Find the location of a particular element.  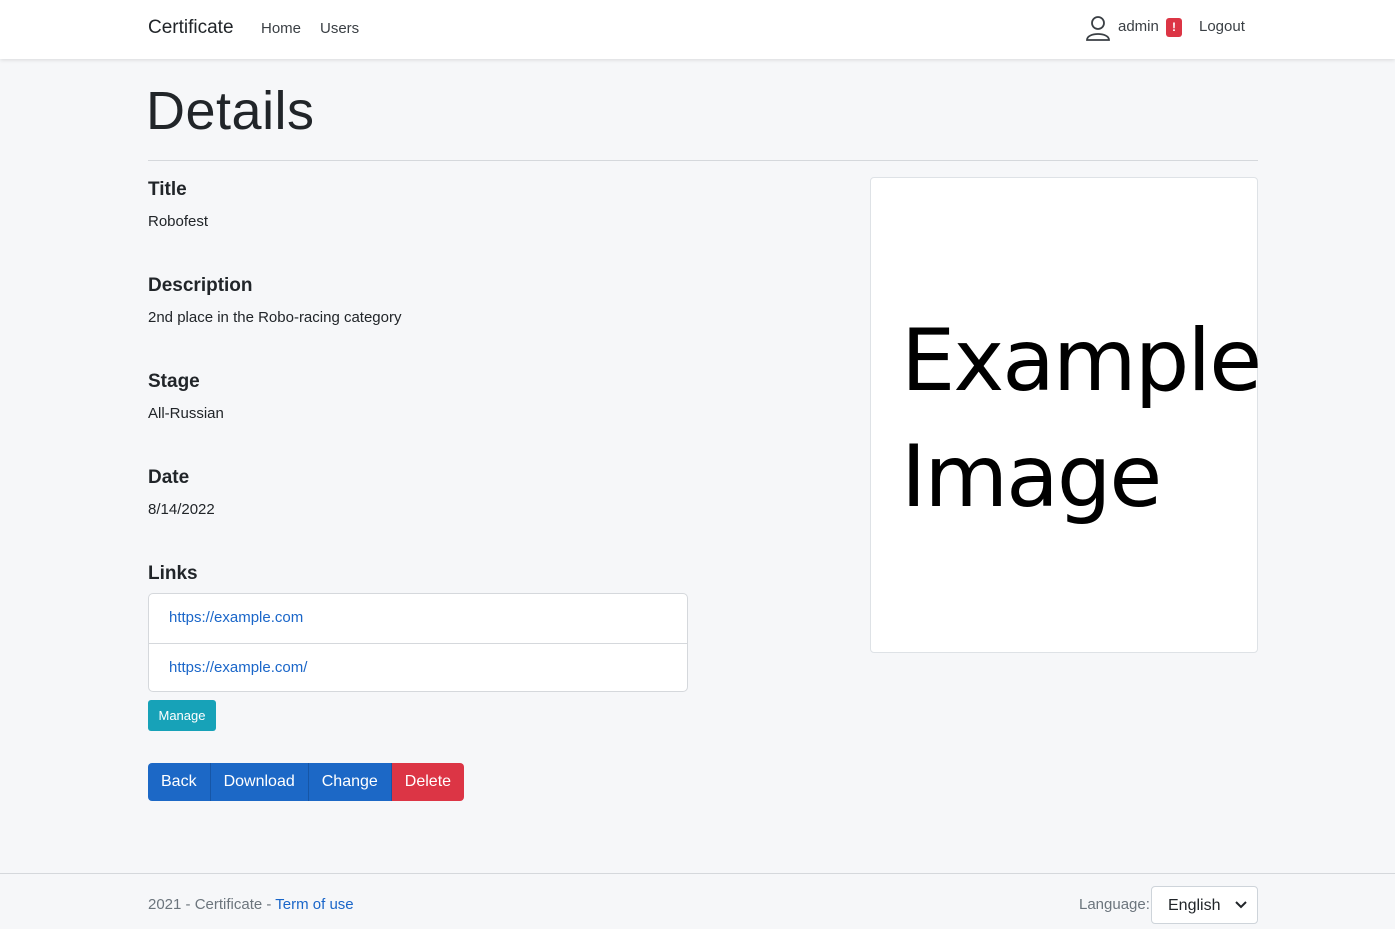

links-label: Links is located at coordinates (173, 573).